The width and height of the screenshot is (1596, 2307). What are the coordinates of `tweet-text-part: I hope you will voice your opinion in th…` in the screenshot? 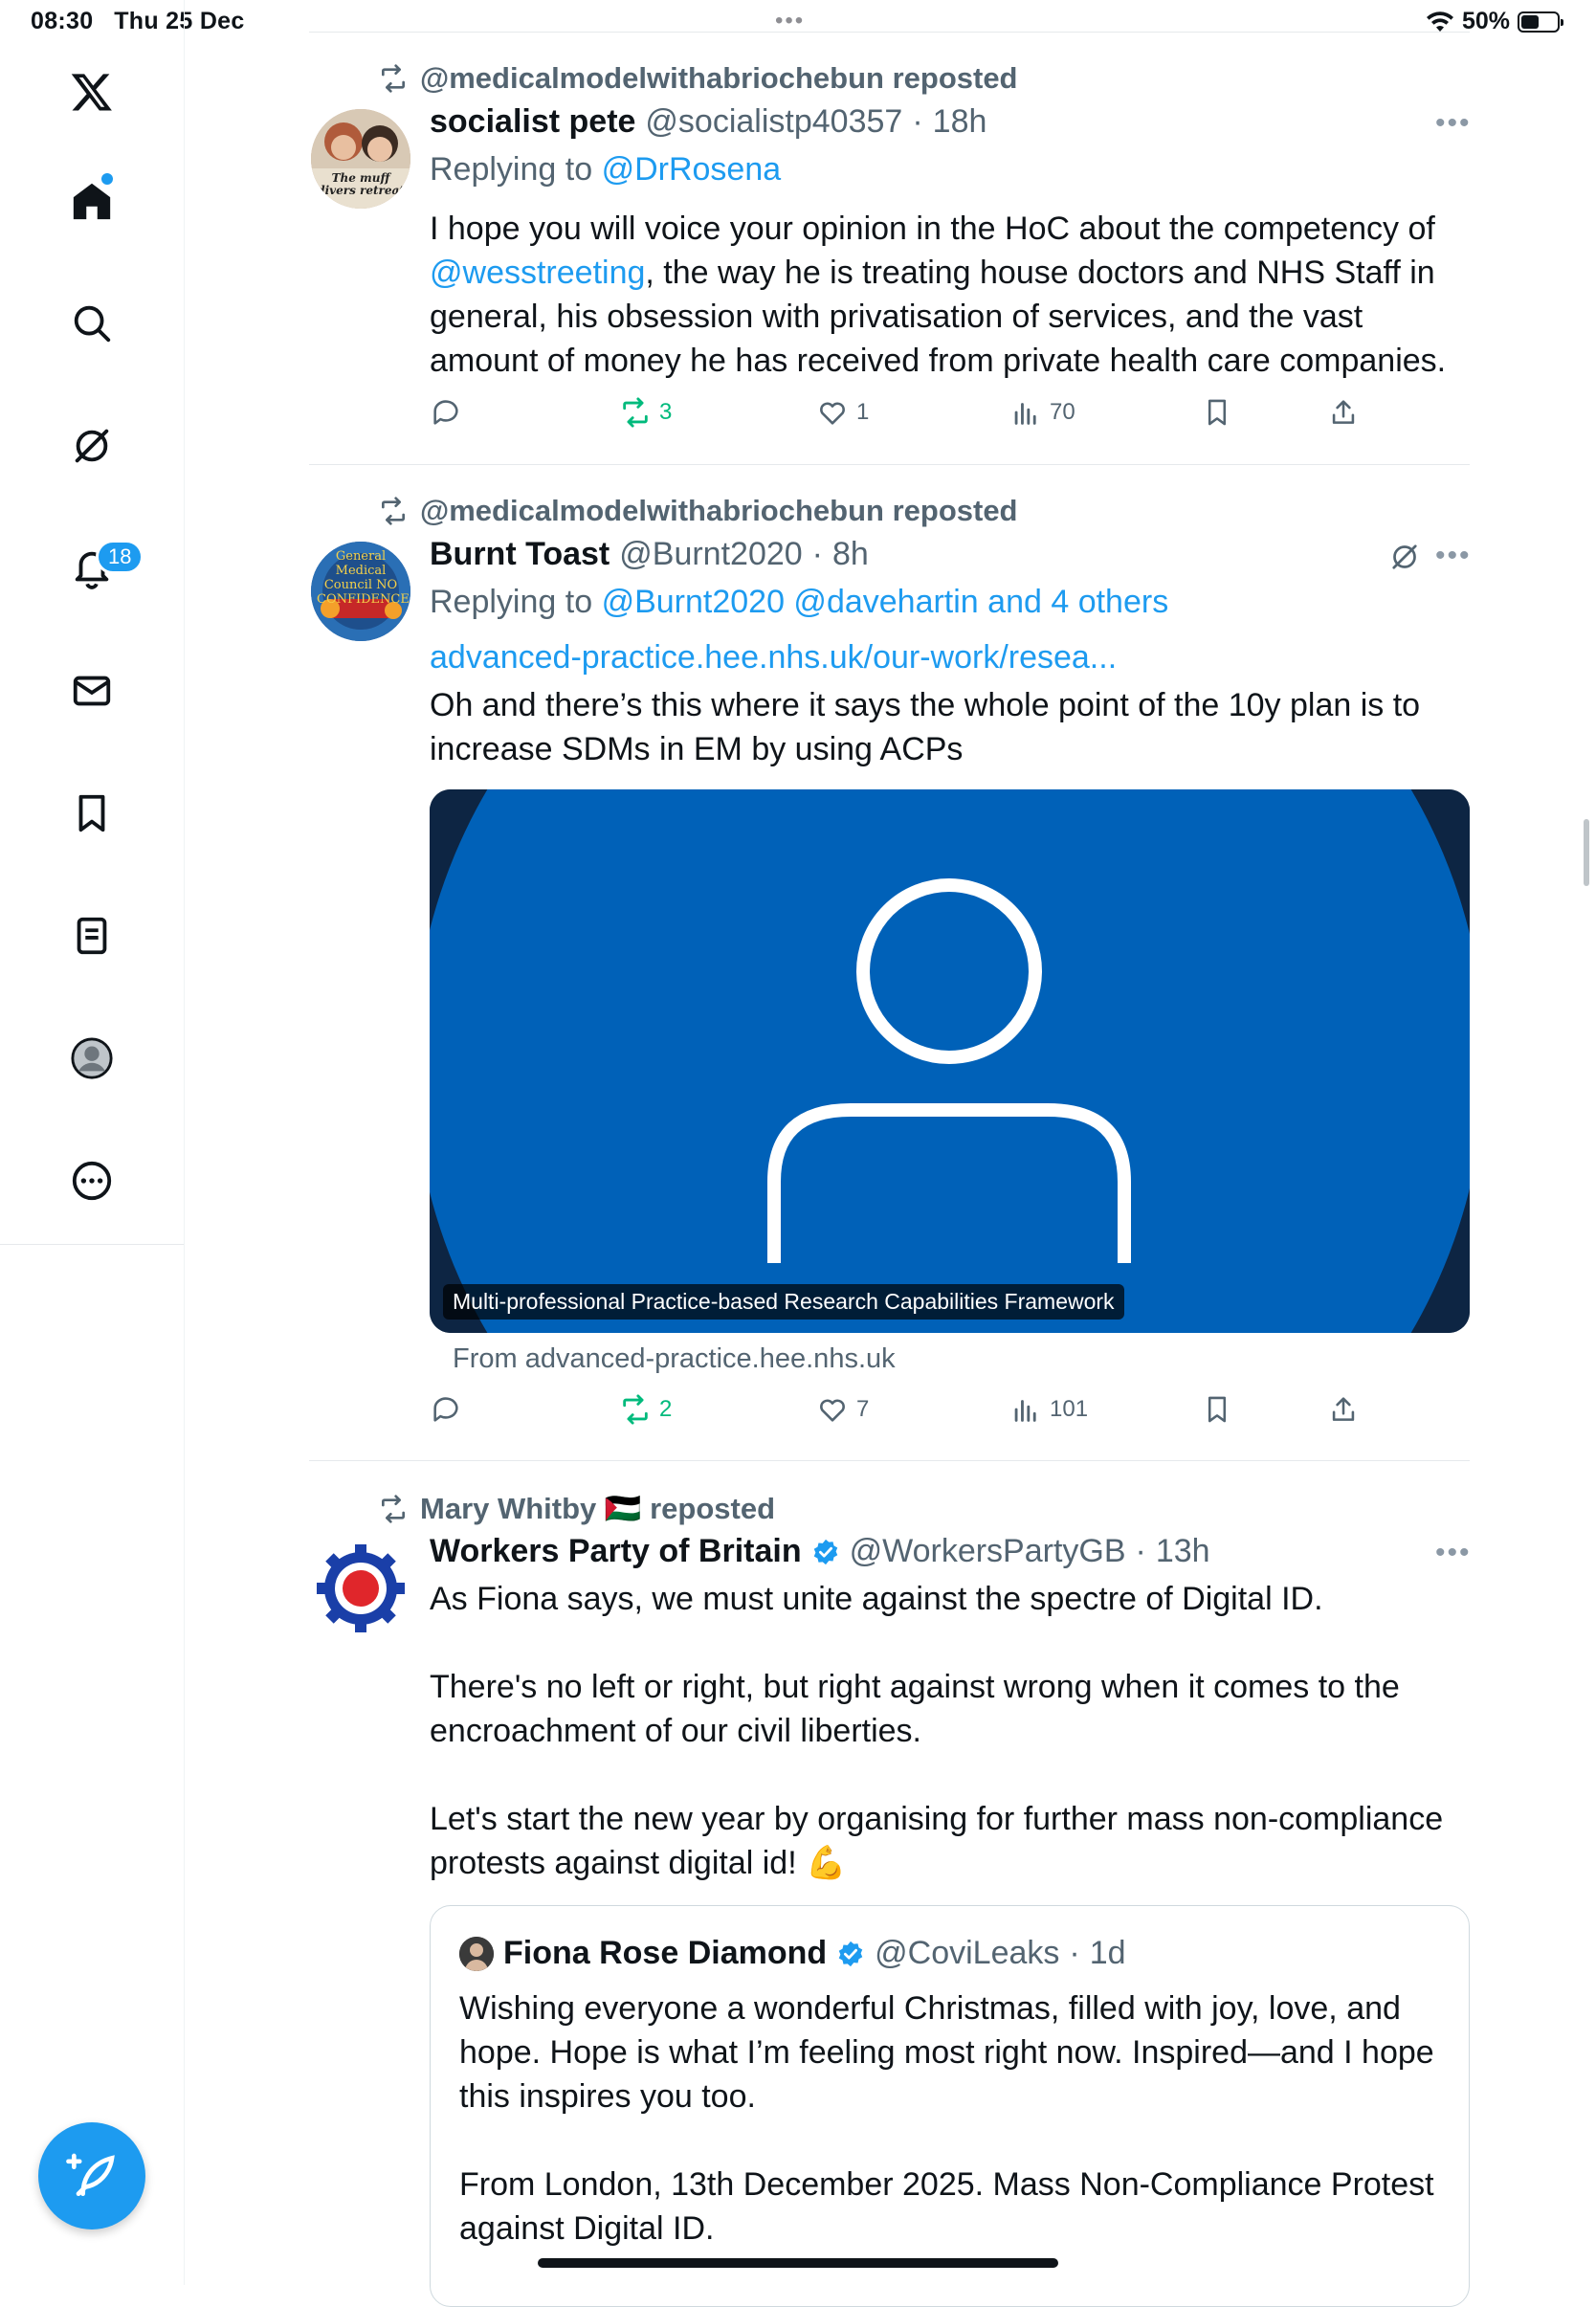 It's located at (933, 229).